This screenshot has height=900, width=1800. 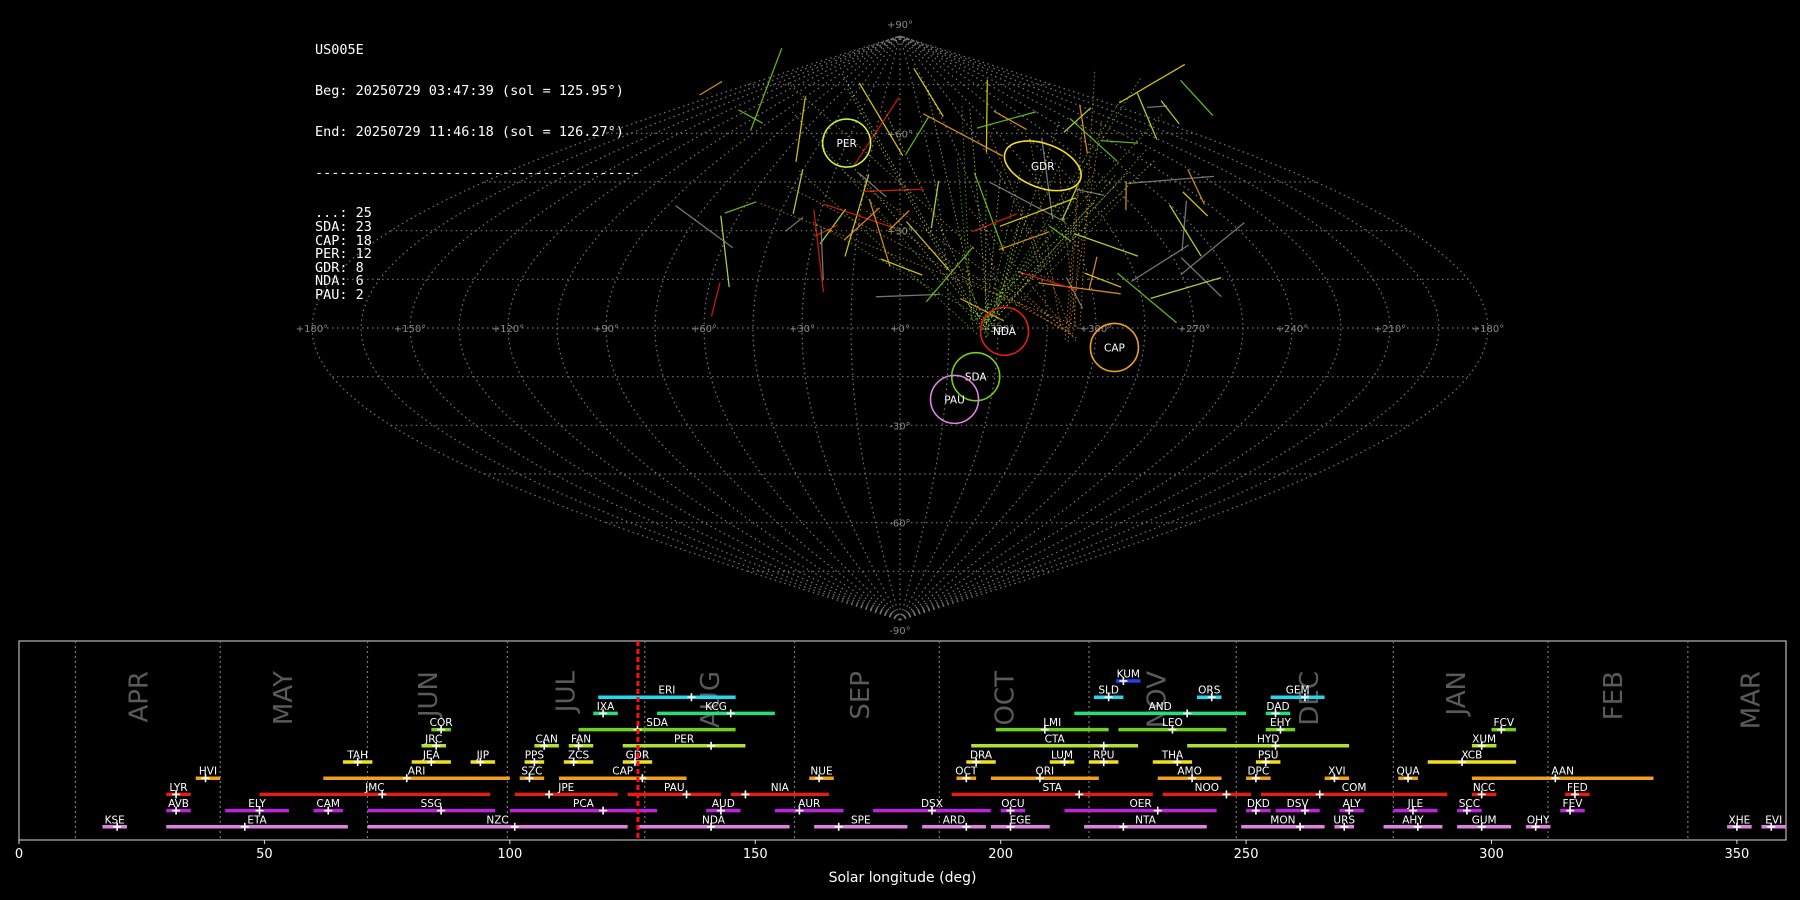 I want to click on lon-tick-label: +150°, so click(x=410, y=329).